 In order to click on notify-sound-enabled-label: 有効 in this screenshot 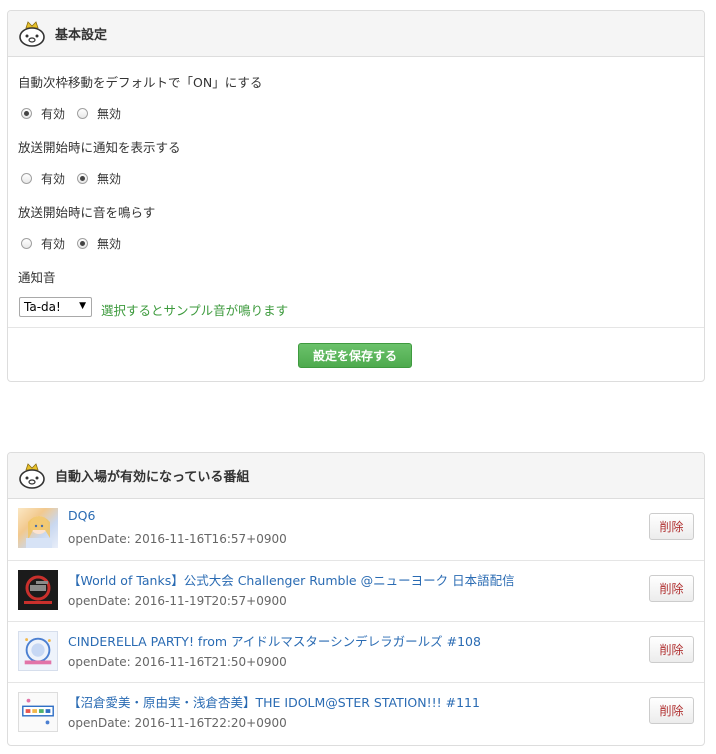, I will do `click(53, 243)`.